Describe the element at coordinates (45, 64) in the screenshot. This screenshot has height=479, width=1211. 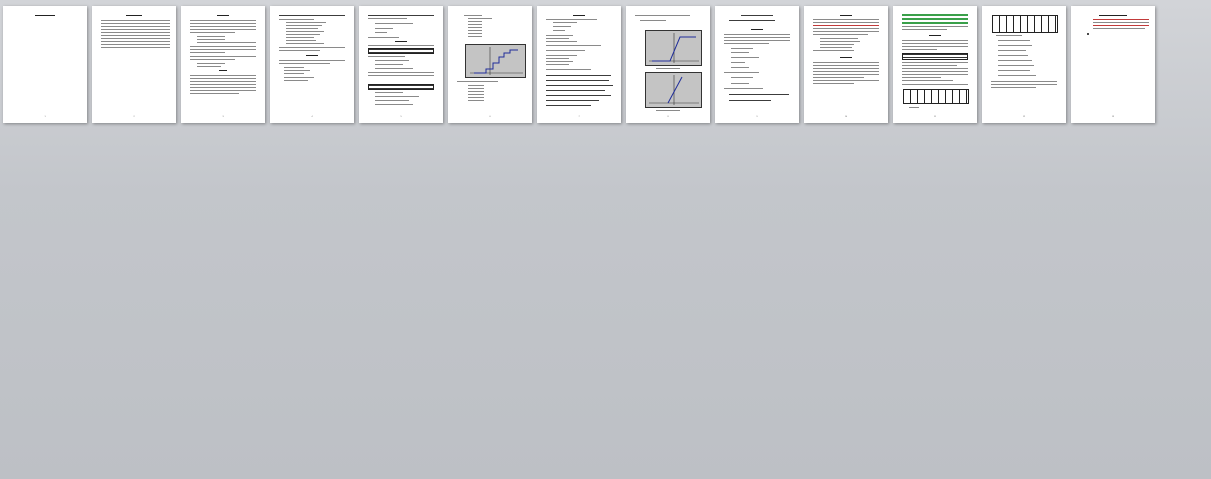
I see `page-thumbnail-1: 1` at that location.